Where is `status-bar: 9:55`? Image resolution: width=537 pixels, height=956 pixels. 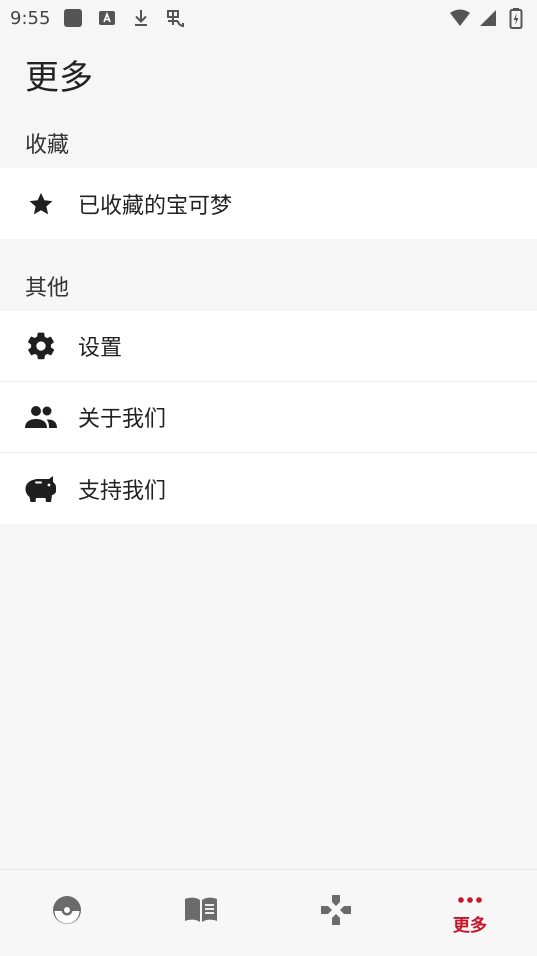
status-bar: 9:55 is located at coordinates (268, 18).